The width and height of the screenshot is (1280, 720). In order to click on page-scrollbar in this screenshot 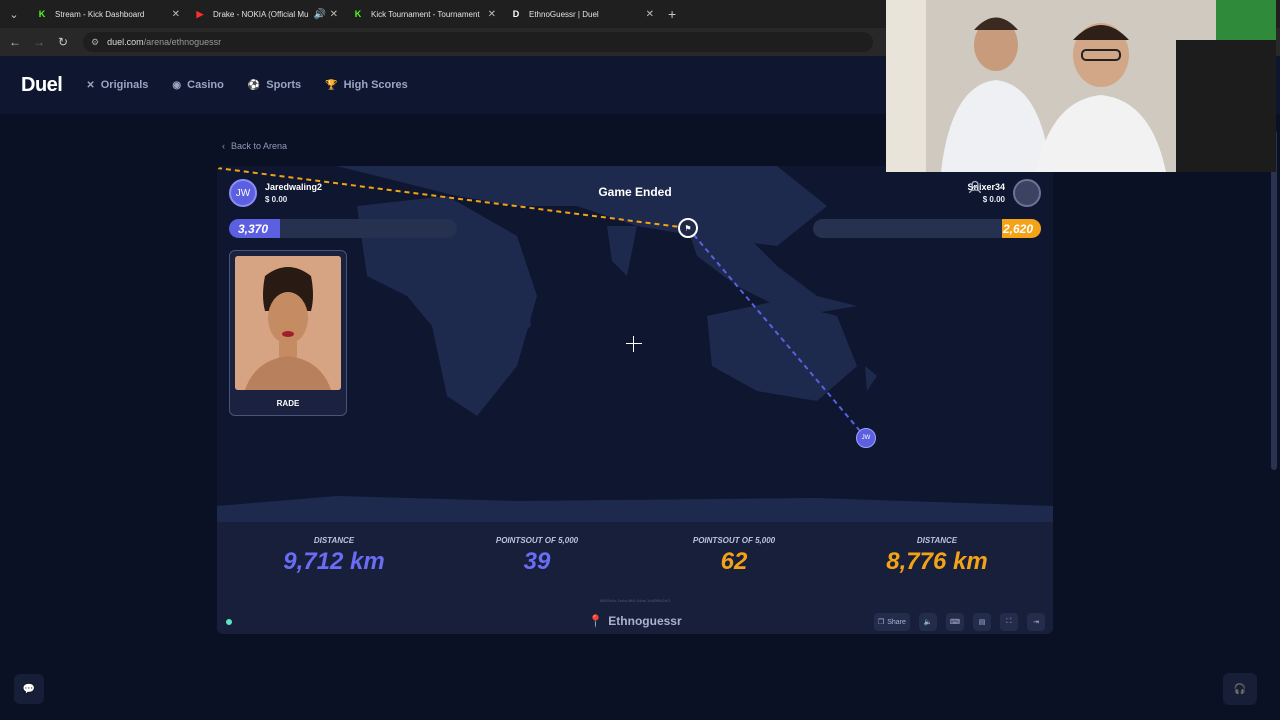, I will do `click(1274, 300)`.